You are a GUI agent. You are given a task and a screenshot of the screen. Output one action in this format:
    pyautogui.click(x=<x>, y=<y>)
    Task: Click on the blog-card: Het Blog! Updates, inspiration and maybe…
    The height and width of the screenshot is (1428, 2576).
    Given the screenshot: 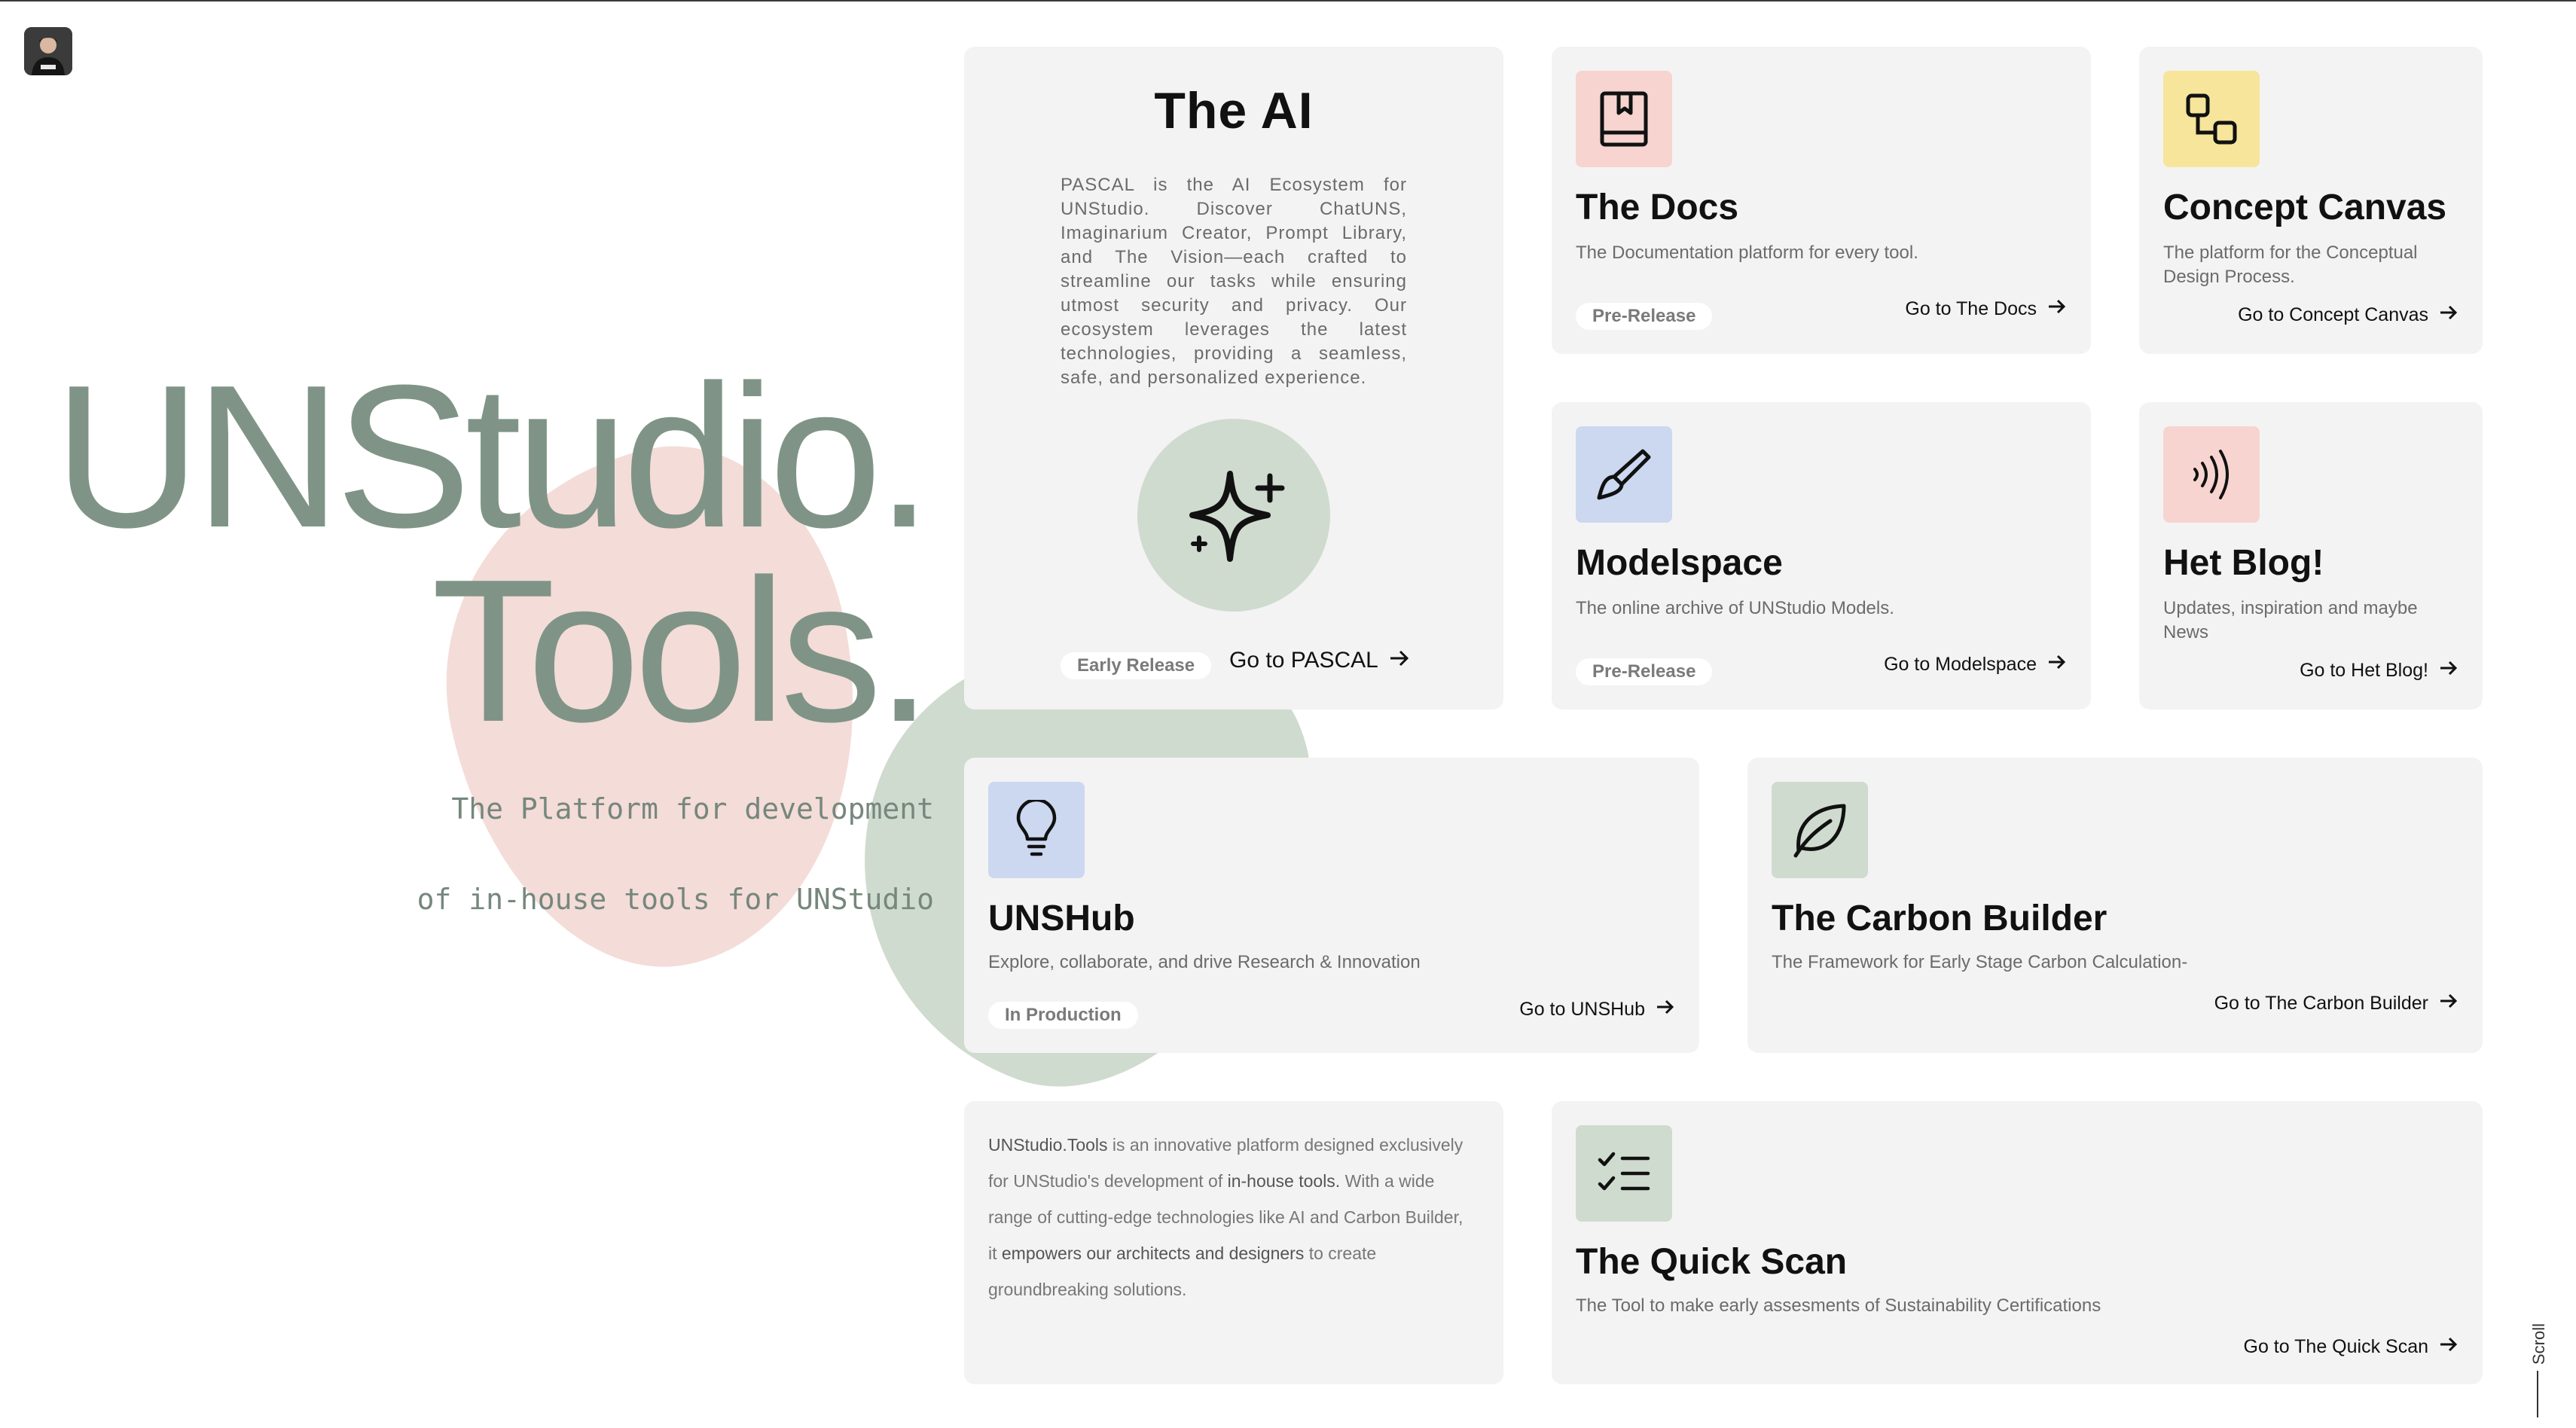 What is the action you would take?
    pyautogui.click(x=2311, y=555)
    